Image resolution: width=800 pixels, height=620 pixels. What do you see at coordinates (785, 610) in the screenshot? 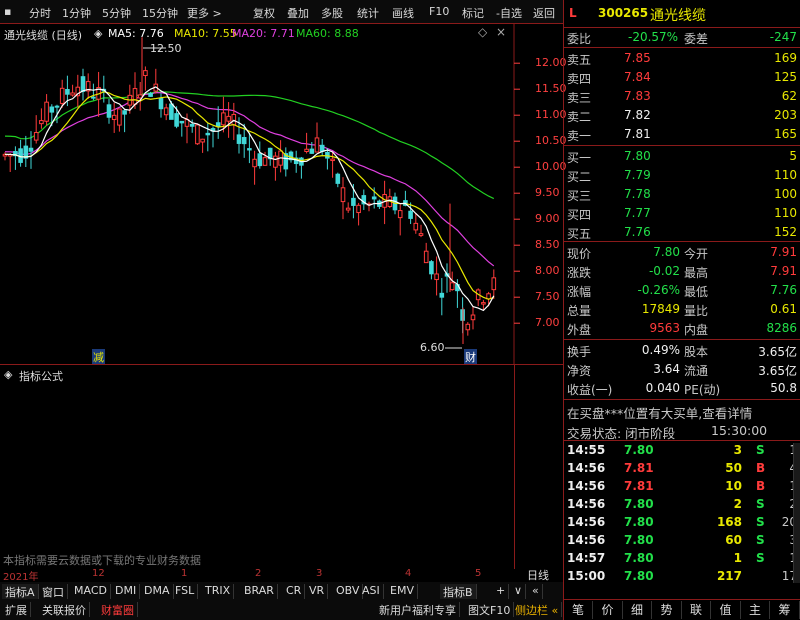
I see `right-nav-tab: 筹` at bounding box center [785, 610].